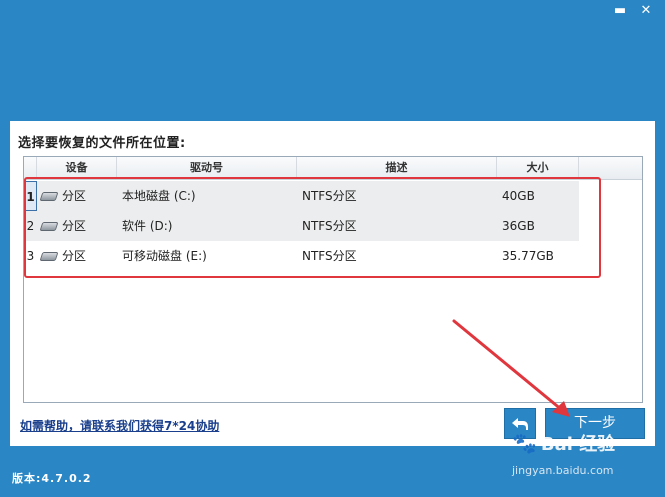 This screenshot has width=665, height=497. What do you see at coordinates (610, 168) in the screenshot?
I see `header-filler` at bounding box center [610, 168].